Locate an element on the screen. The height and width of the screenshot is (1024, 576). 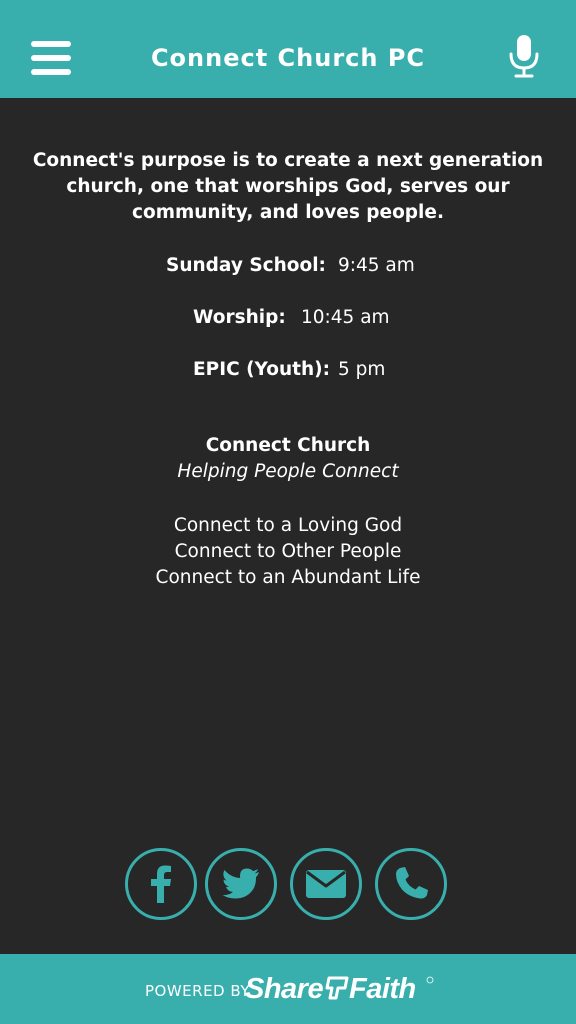
sharefaith-logo: Share Faith is located at coordinates (340, 987).